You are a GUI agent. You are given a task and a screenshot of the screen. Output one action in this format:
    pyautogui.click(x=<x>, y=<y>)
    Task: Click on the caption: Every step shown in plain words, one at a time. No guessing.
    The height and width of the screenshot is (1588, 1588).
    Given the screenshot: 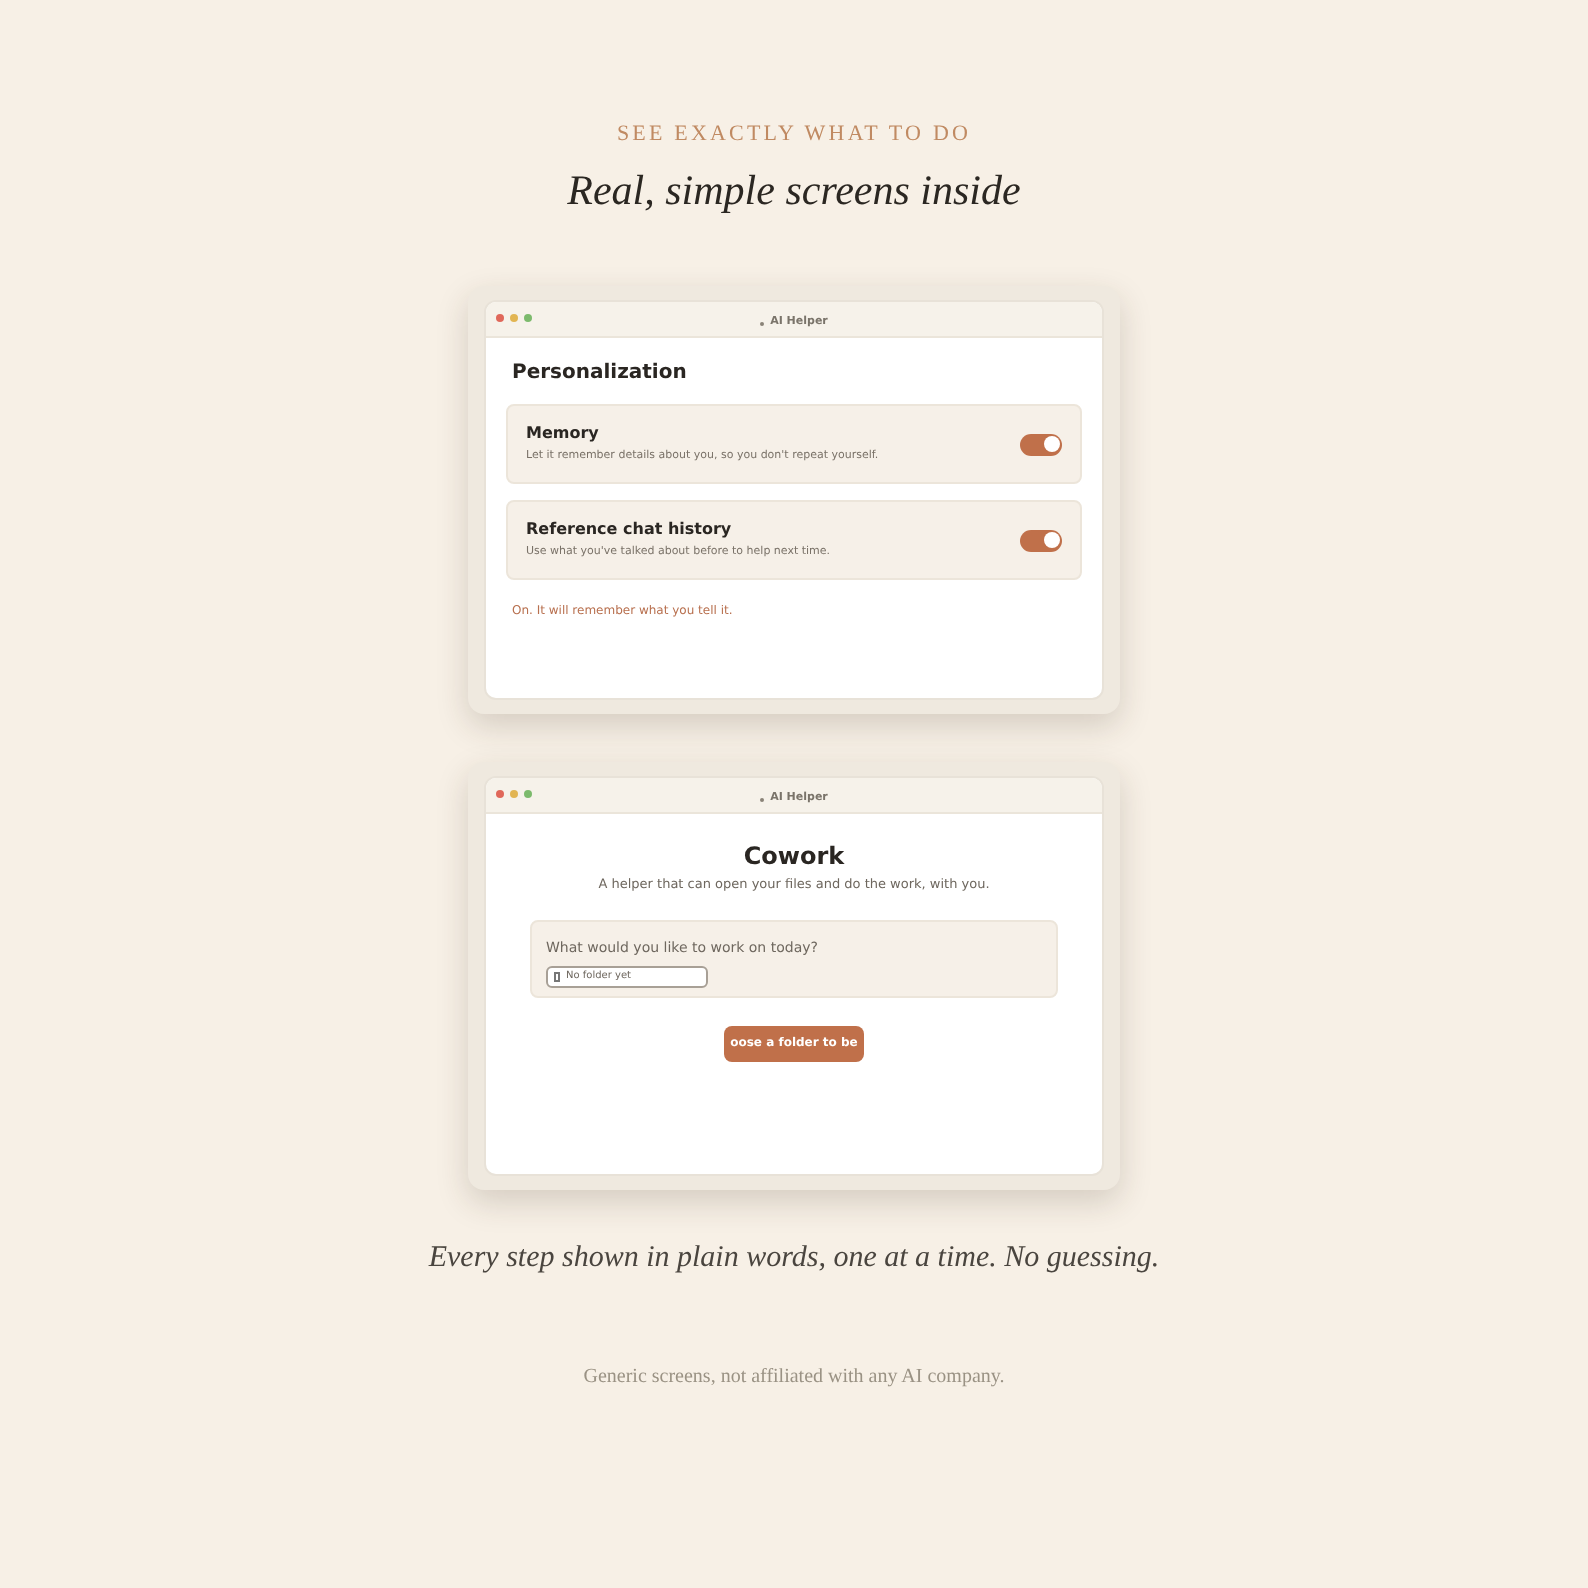 What is the action you would take?
    pyautogui.click(x=794, y=1259)
    